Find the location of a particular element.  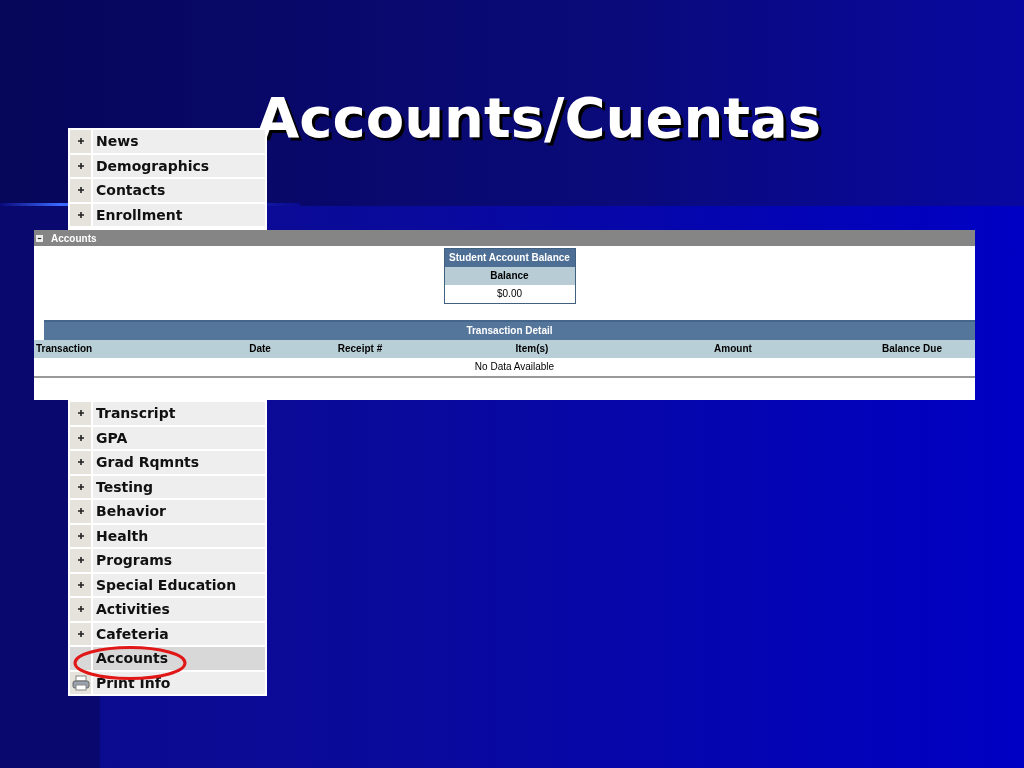

column-header: Amount is located at coordinates (733, 349).